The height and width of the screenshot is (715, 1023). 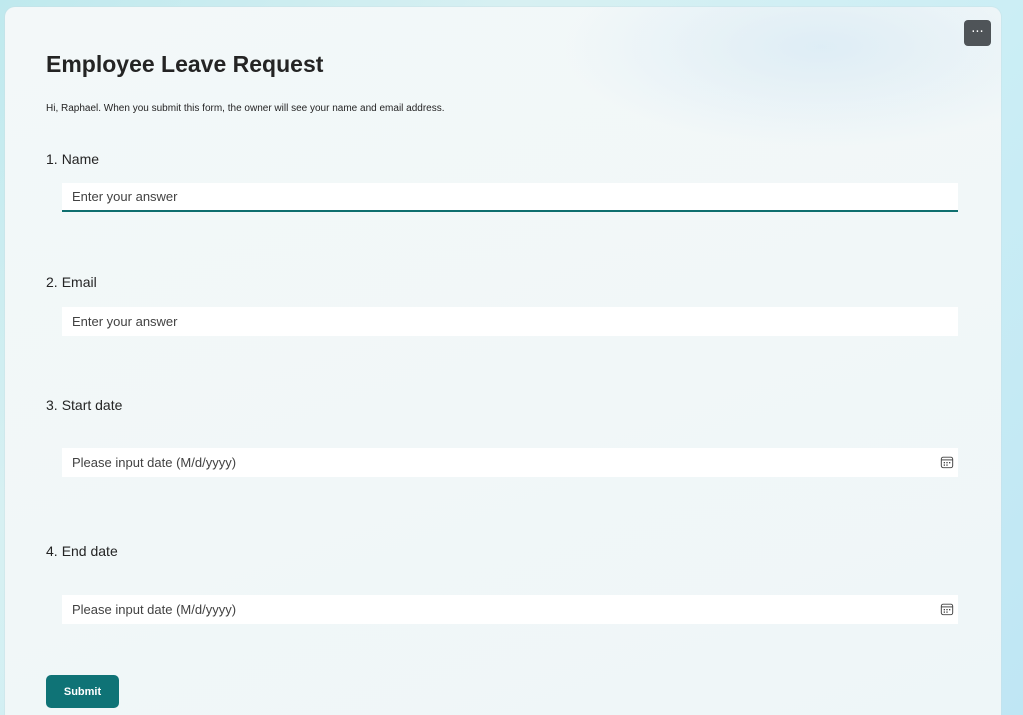 I want to click on question-end-date-label: 4. End date, so click(x=82, y=551).